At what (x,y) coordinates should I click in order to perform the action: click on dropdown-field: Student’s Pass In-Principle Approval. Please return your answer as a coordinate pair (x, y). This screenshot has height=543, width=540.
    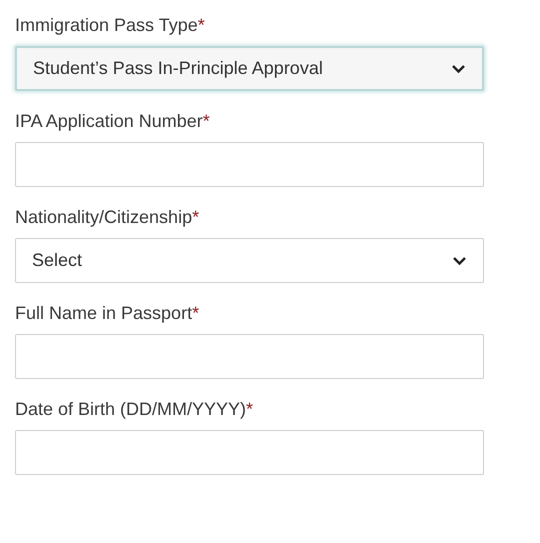
    Looking at the image, I should click on (249, 68).